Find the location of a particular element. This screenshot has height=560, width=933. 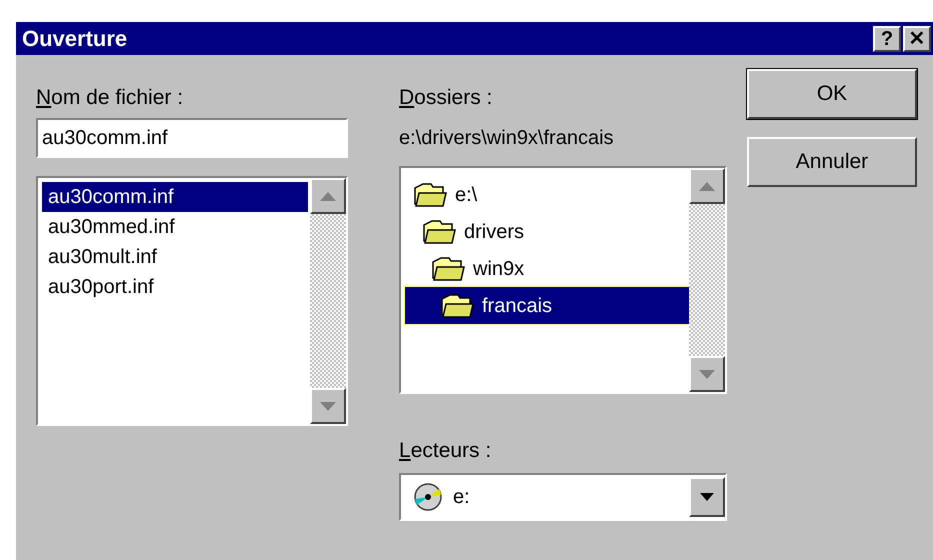

cd-icon is located at coordinates (428, 497).